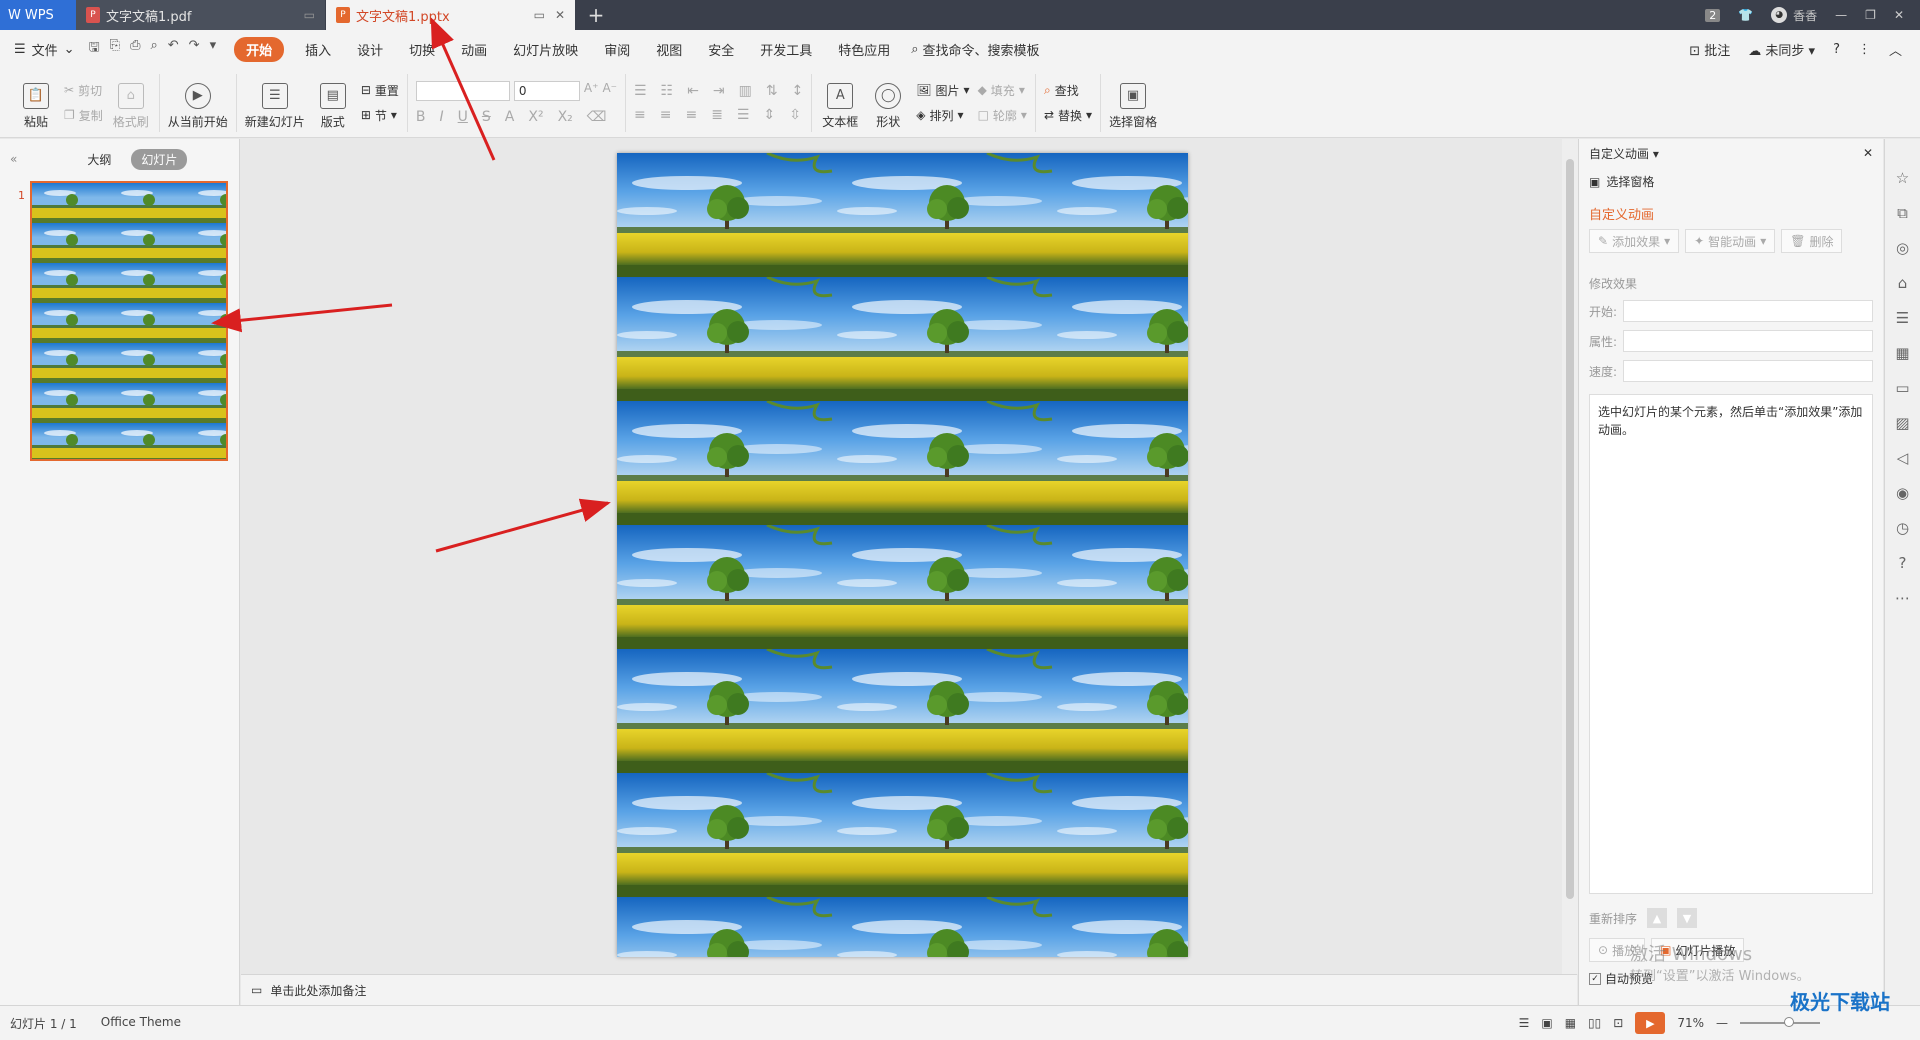  I want to click on more-icon: ⋮, so click(1864, 49).